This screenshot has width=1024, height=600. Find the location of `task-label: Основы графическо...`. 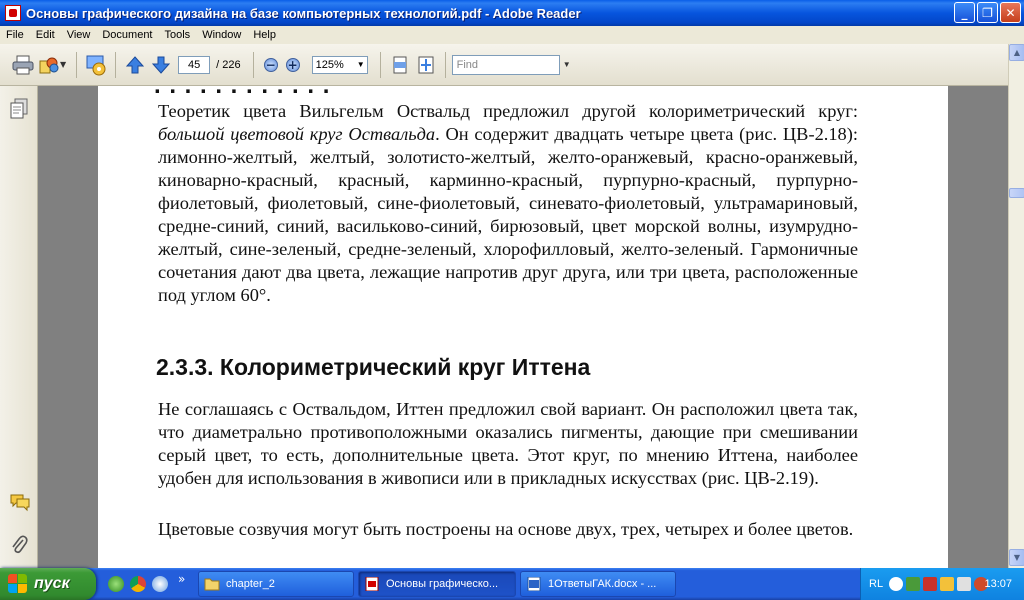

task-label: Основы графическо... is located at coordinates (442, 584).